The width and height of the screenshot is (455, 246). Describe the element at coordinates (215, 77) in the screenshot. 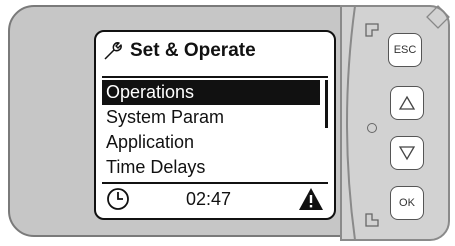

I see `header-divider` at that location.